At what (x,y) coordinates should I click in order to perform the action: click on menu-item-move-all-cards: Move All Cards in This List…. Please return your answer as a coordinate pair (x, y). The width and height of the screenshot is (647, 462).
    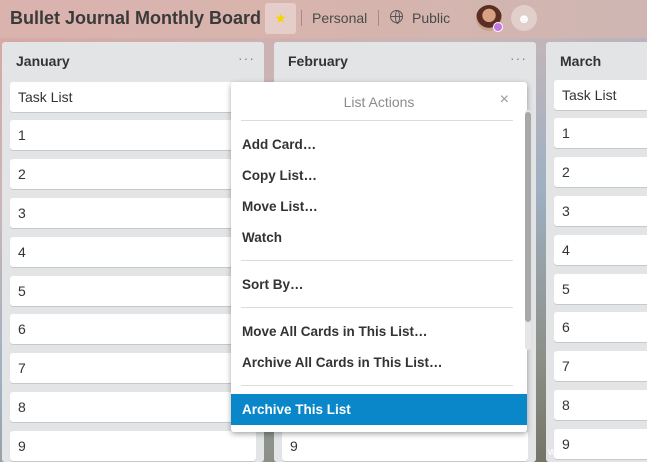
    Looking at the image, I should click on (335, 331).